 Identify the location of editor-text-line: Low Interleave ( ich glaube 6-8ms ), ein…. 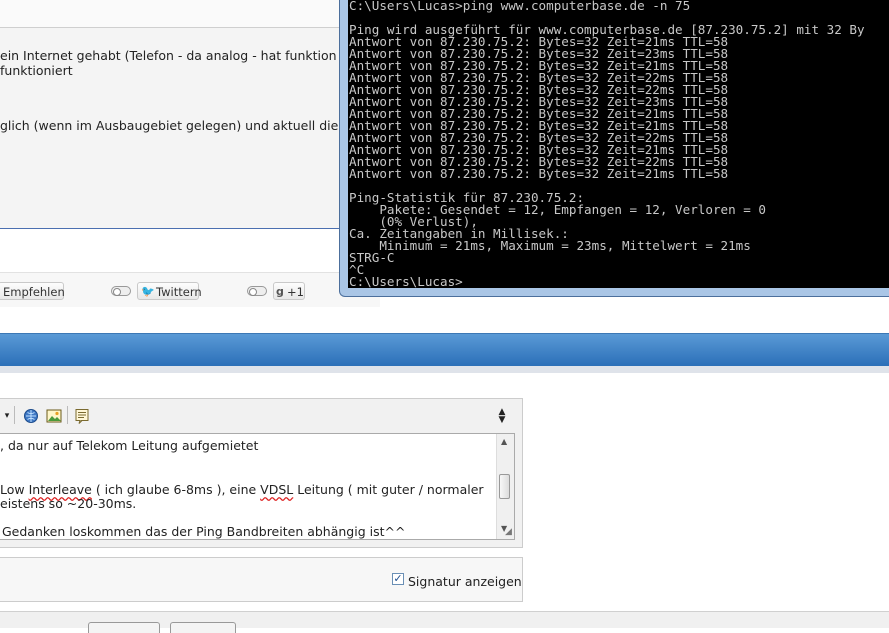
(242, 489).